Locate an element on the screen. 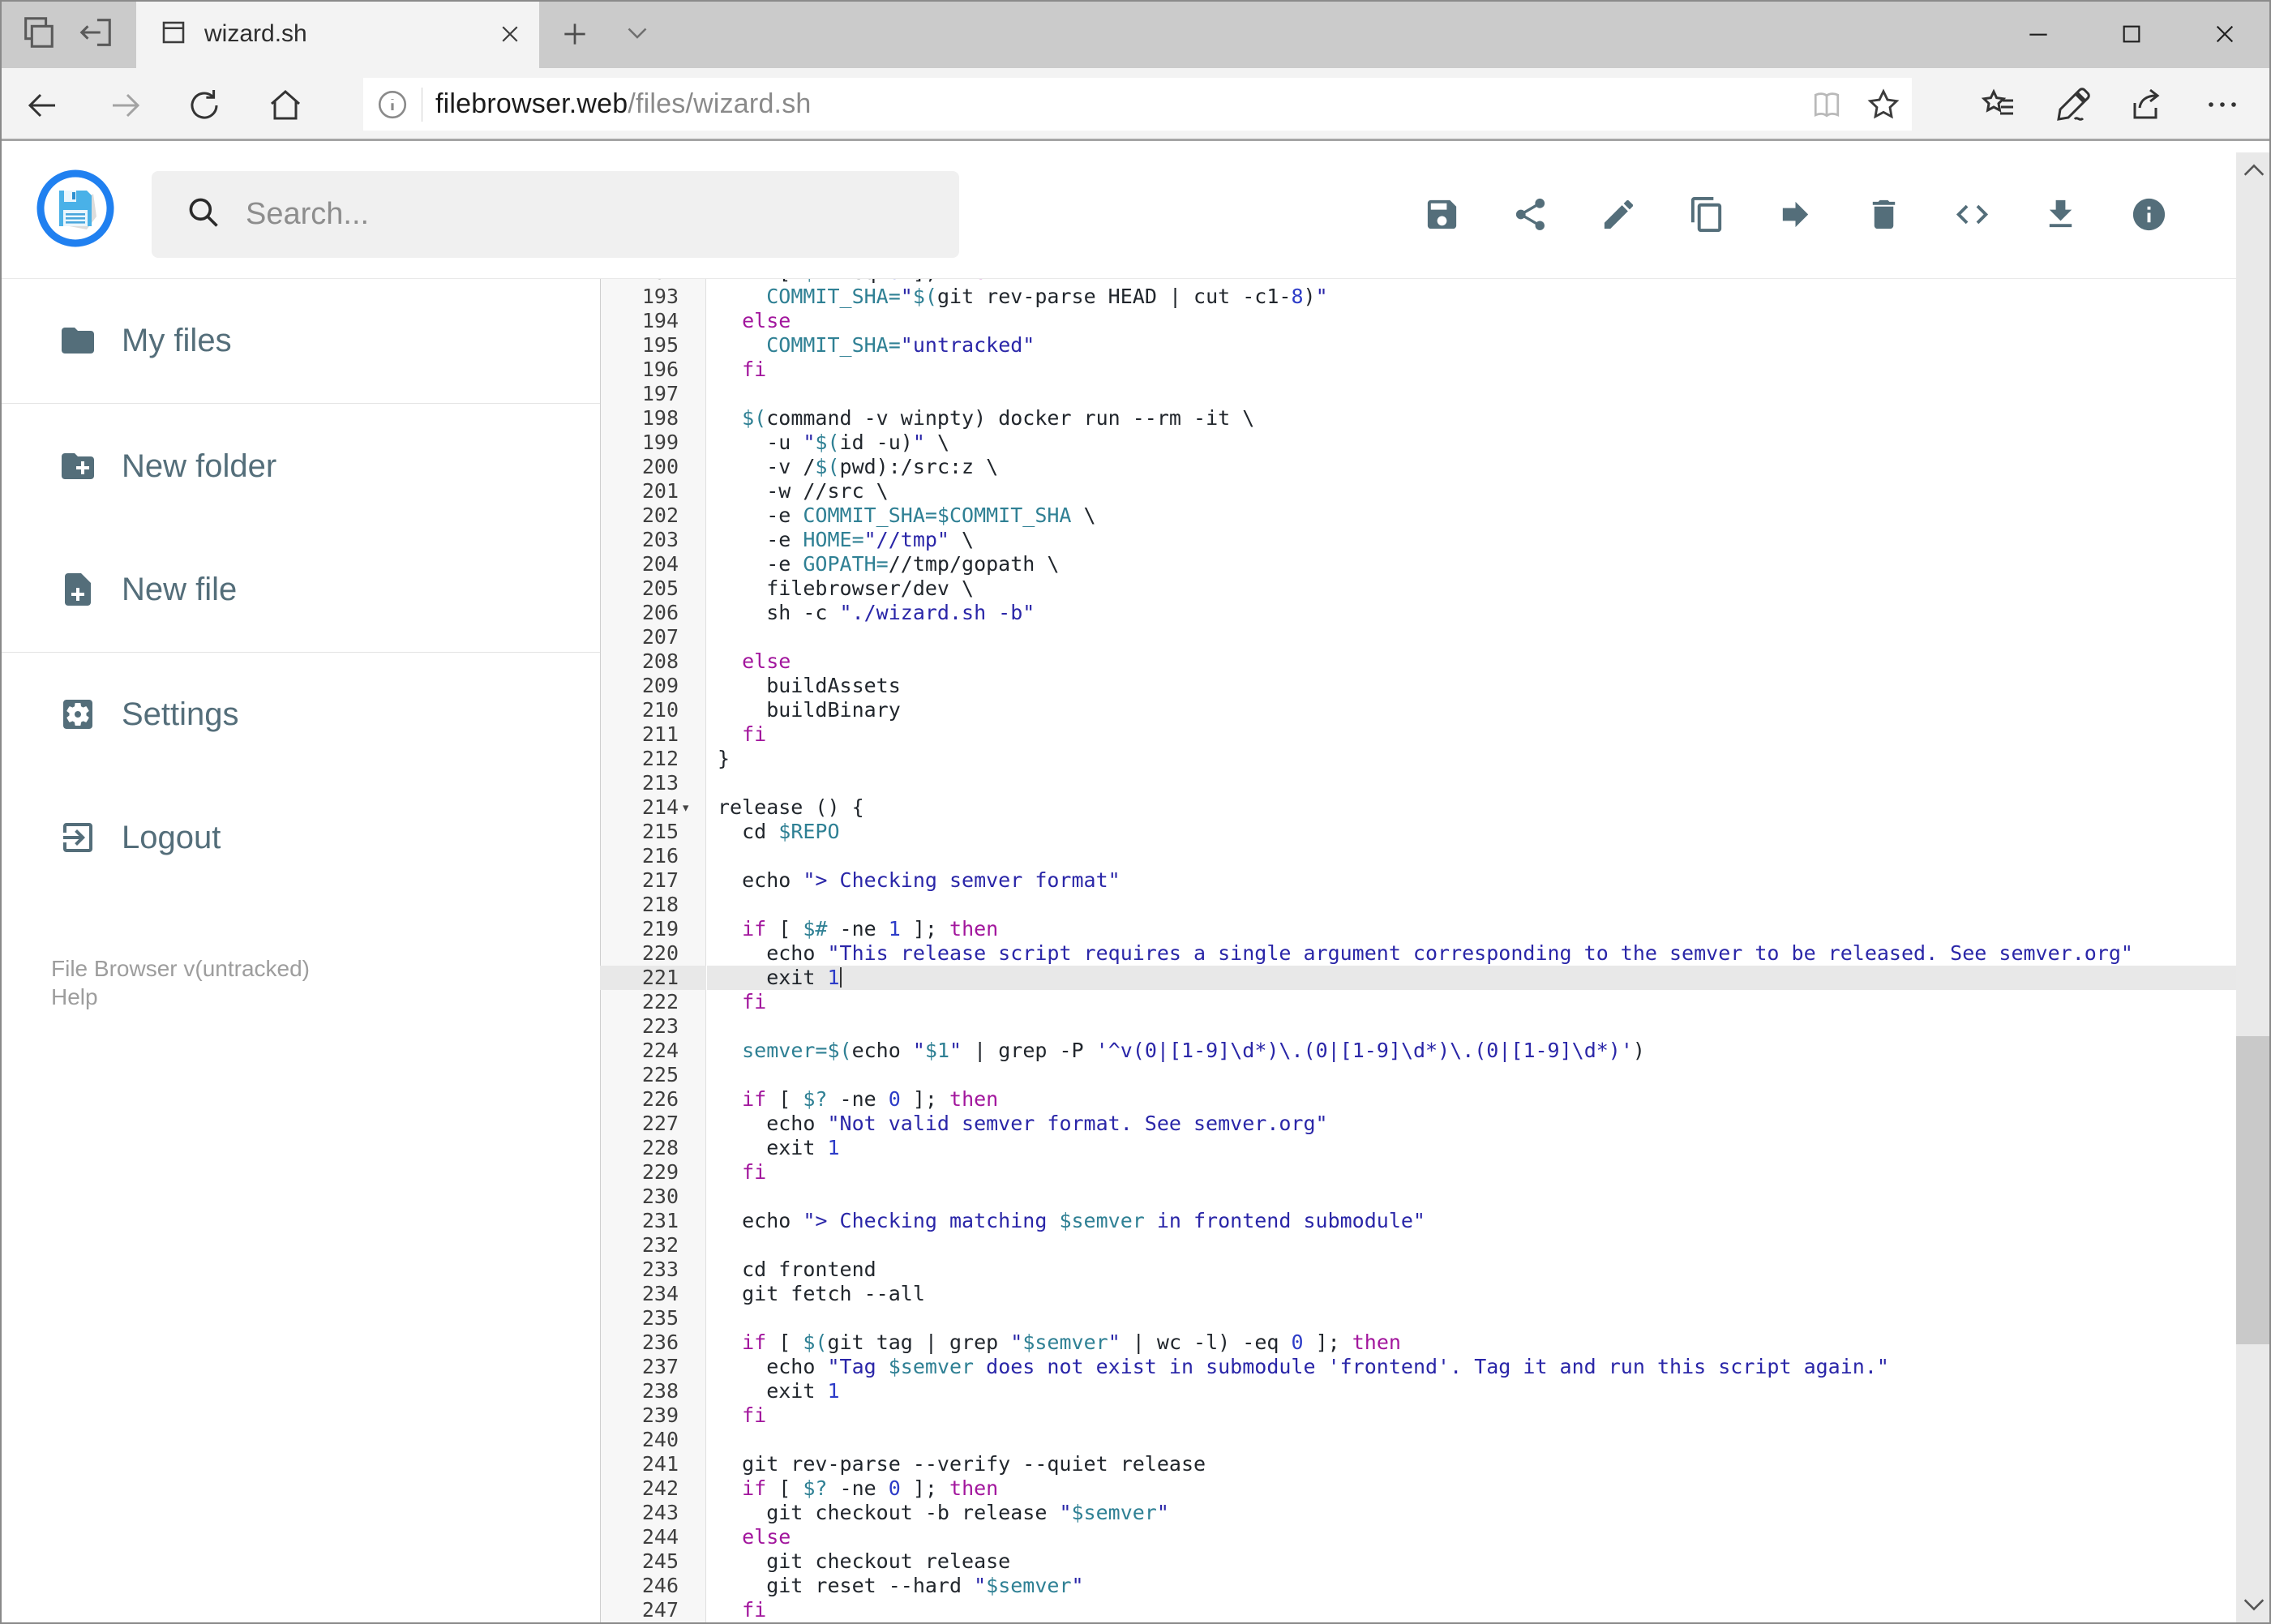  line-number: 238 is located at coordinates (653, 1391).